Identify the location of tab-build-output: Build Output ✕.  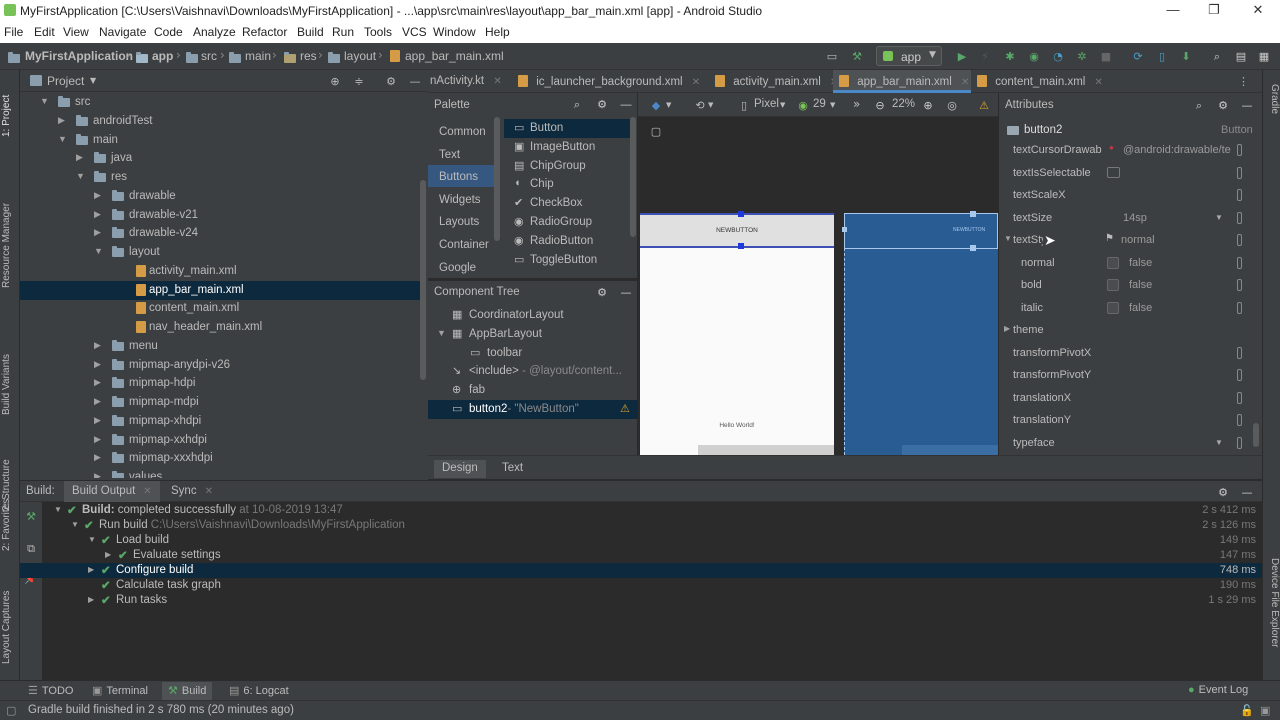
(112, 491).